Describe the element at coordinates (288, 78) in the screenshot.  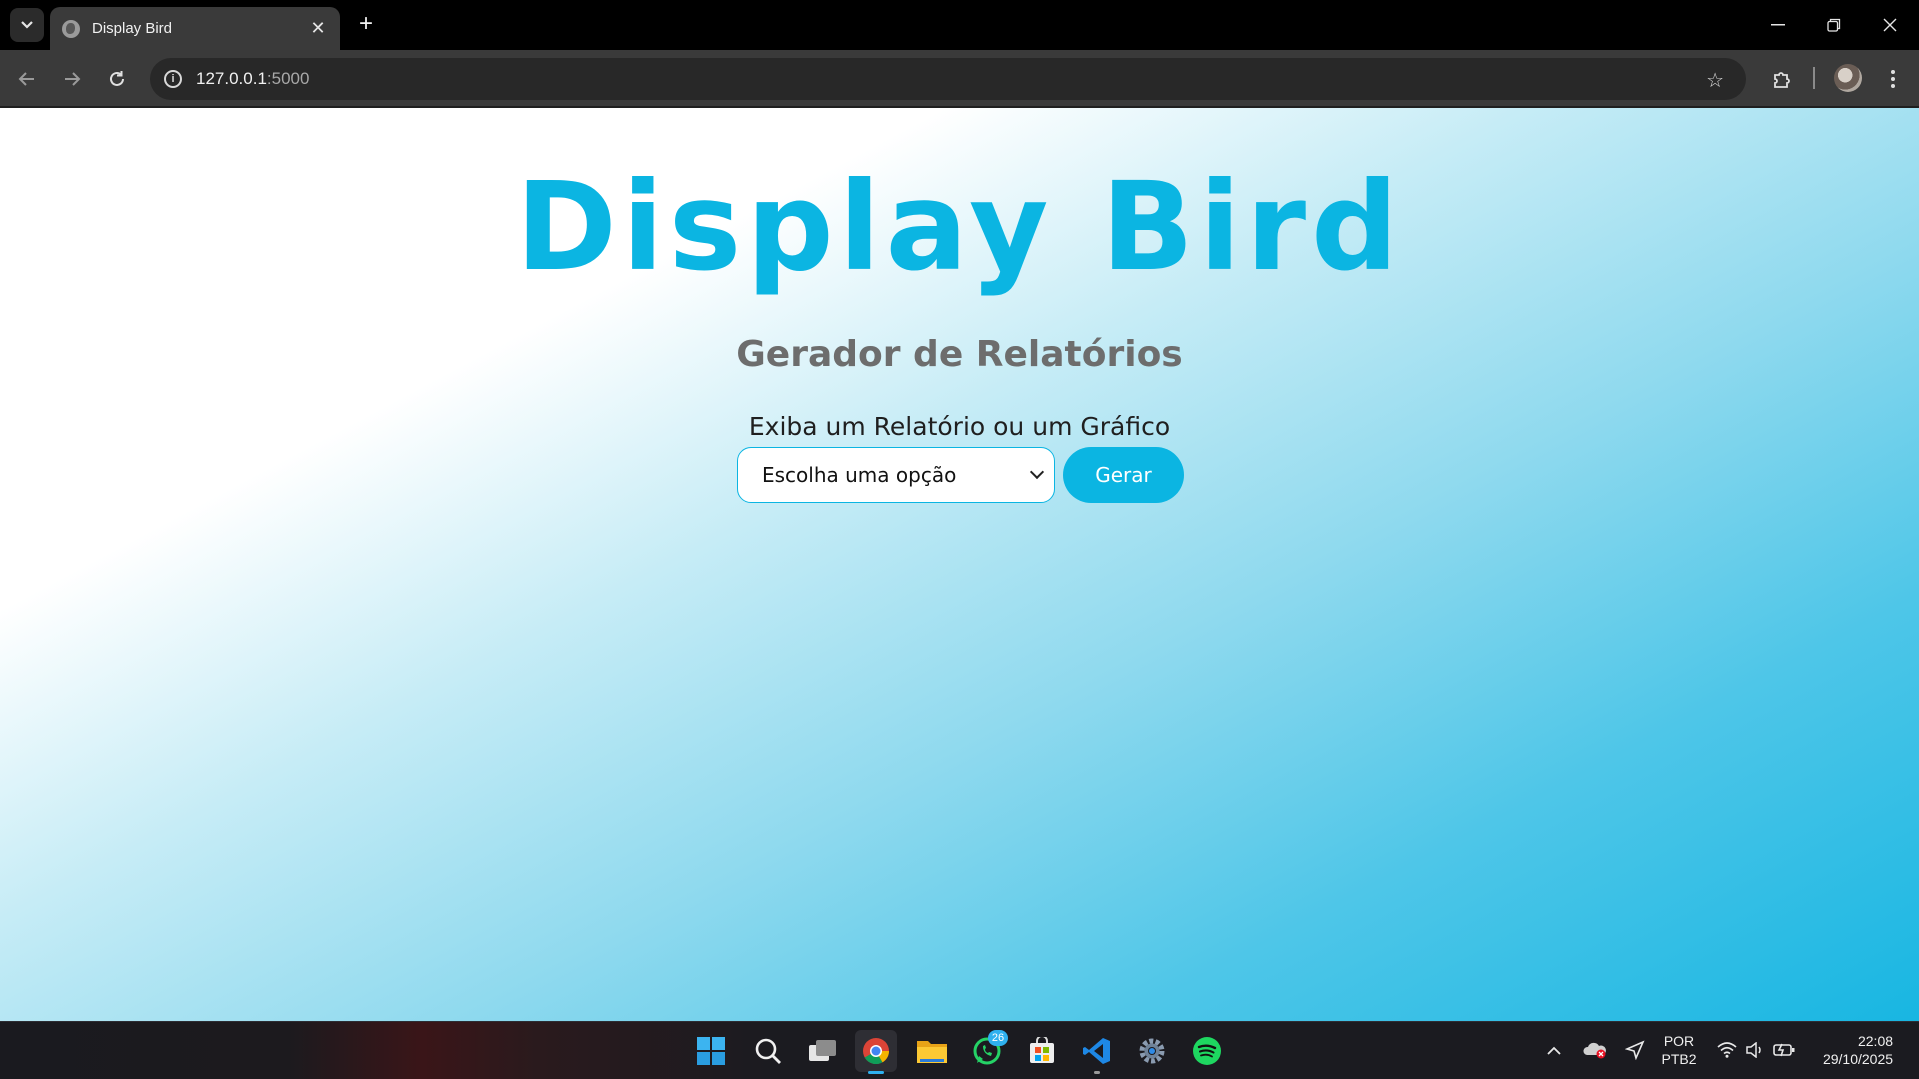
I see `url-port: :5000` at that location.